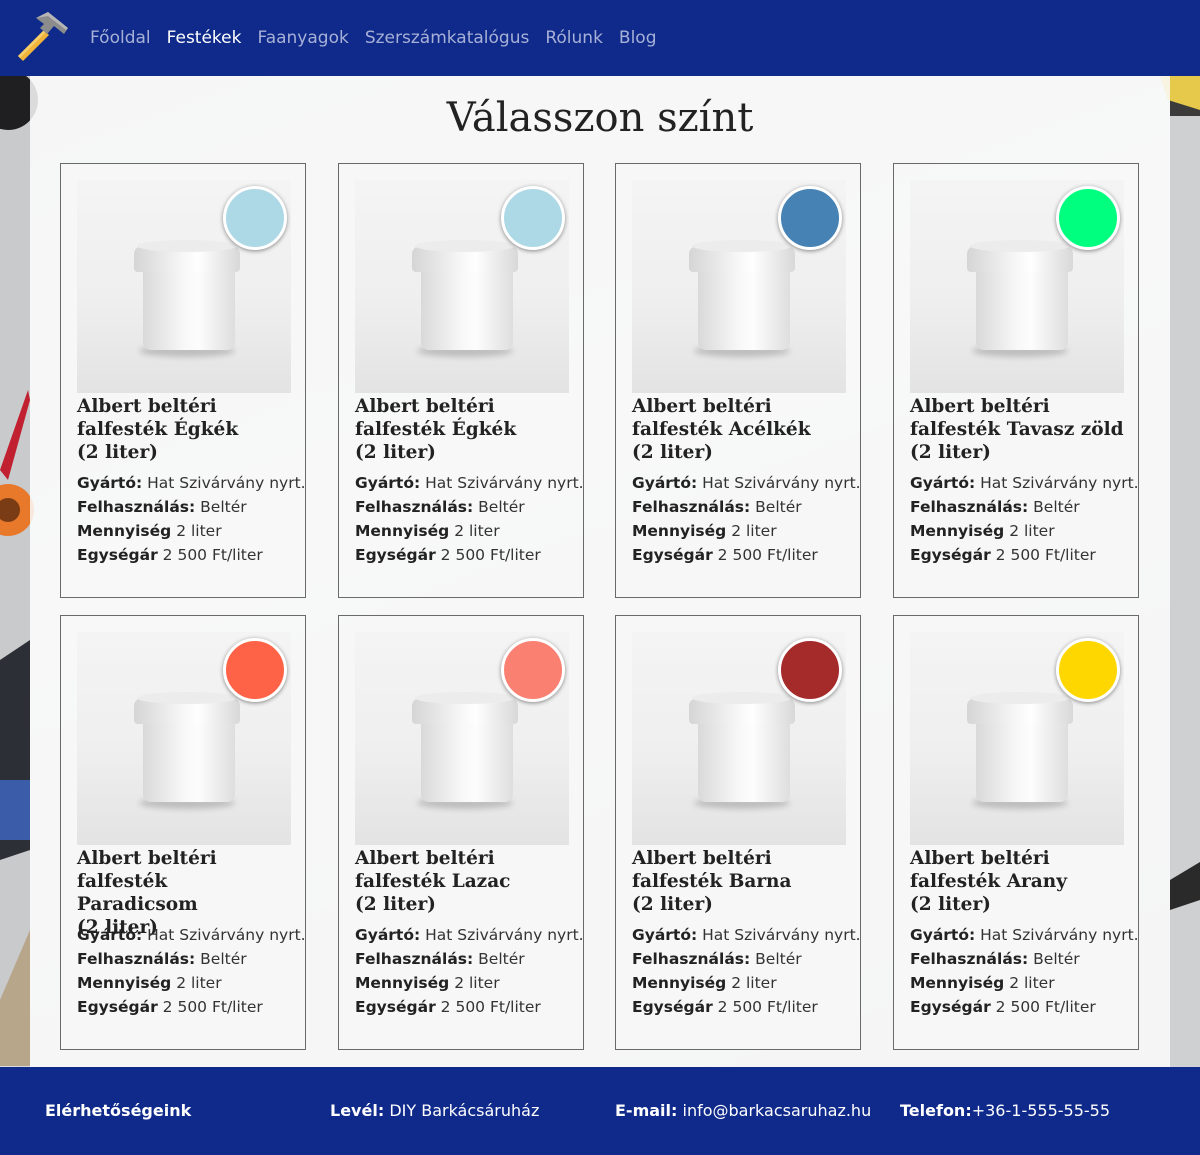  Describe the element at coordinates (638, 38) in the screenshot. I see `nav-link-blog: Blog` at that location.